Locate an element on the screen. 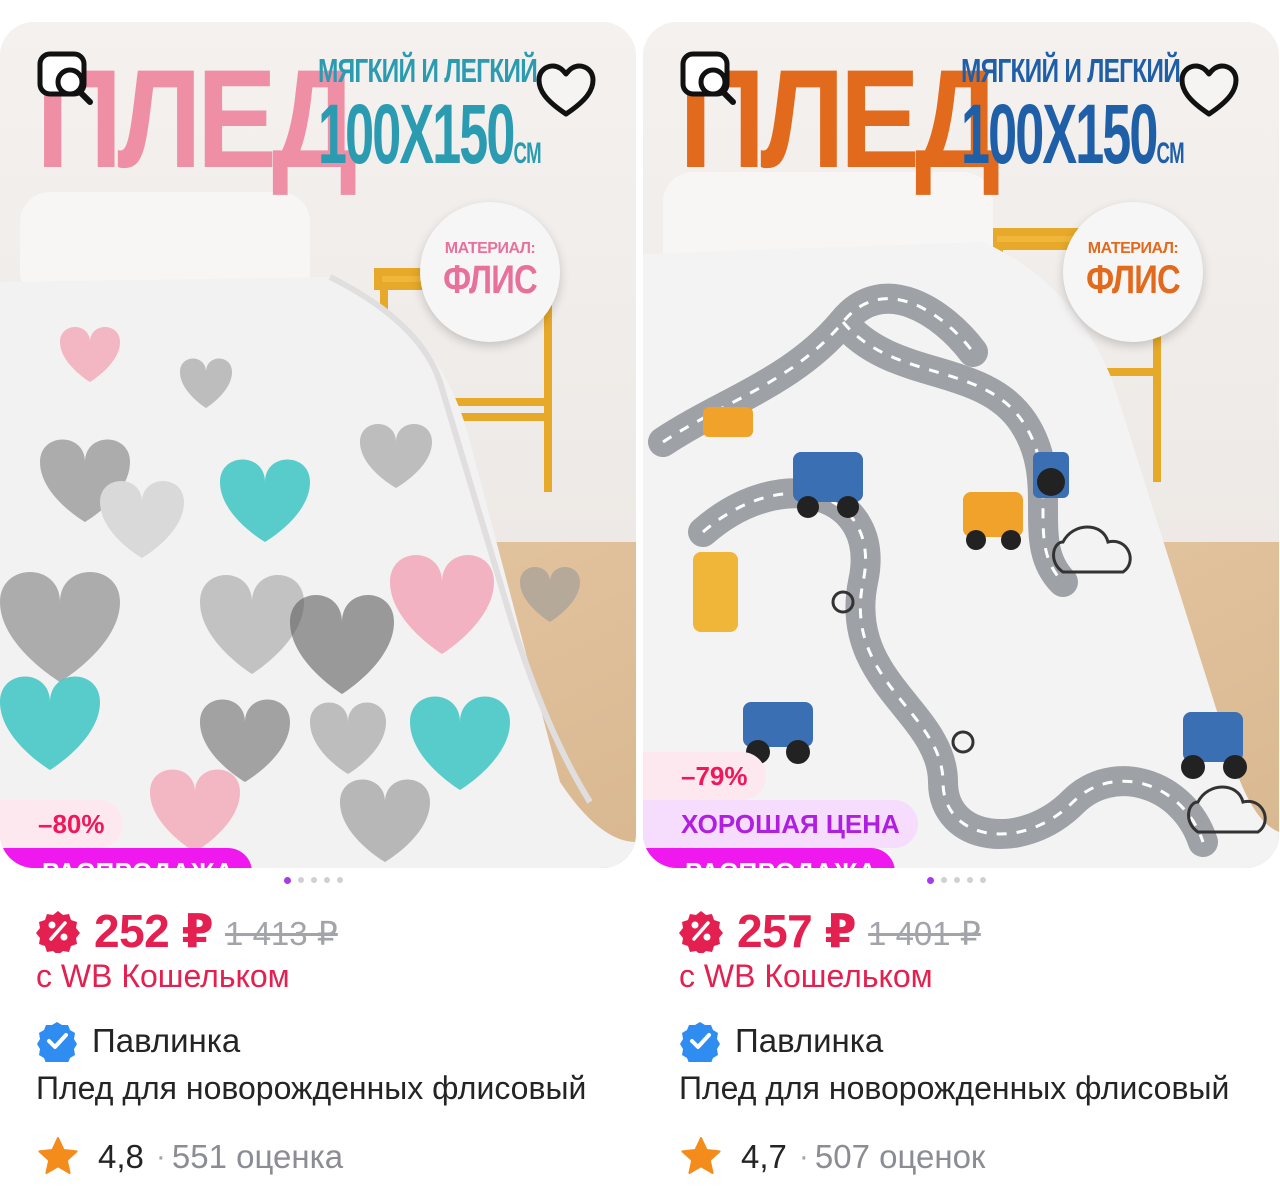 The image size is (1280, 1190). old-price: 1 413 ₽ is located at coordinates (281, 933).